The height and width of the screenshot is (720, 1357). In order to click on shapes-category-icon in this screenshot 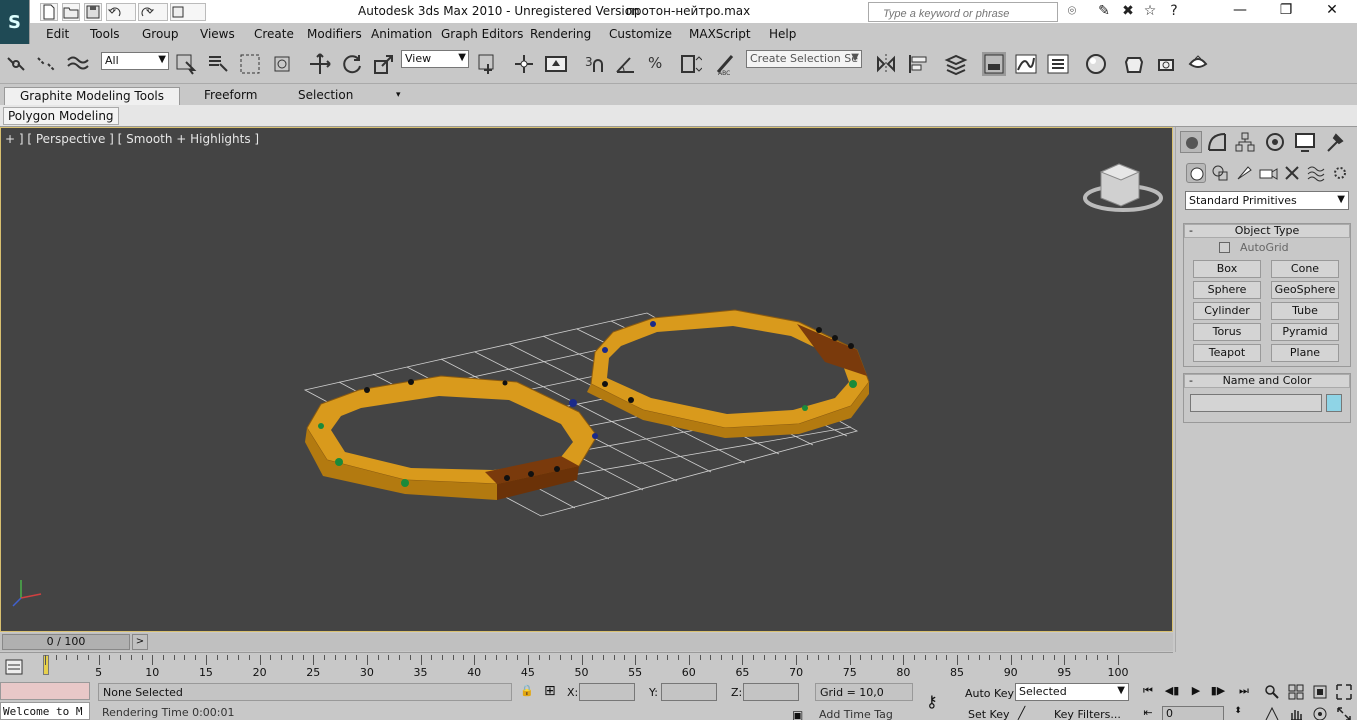, I will do `click(1220, 173)`.